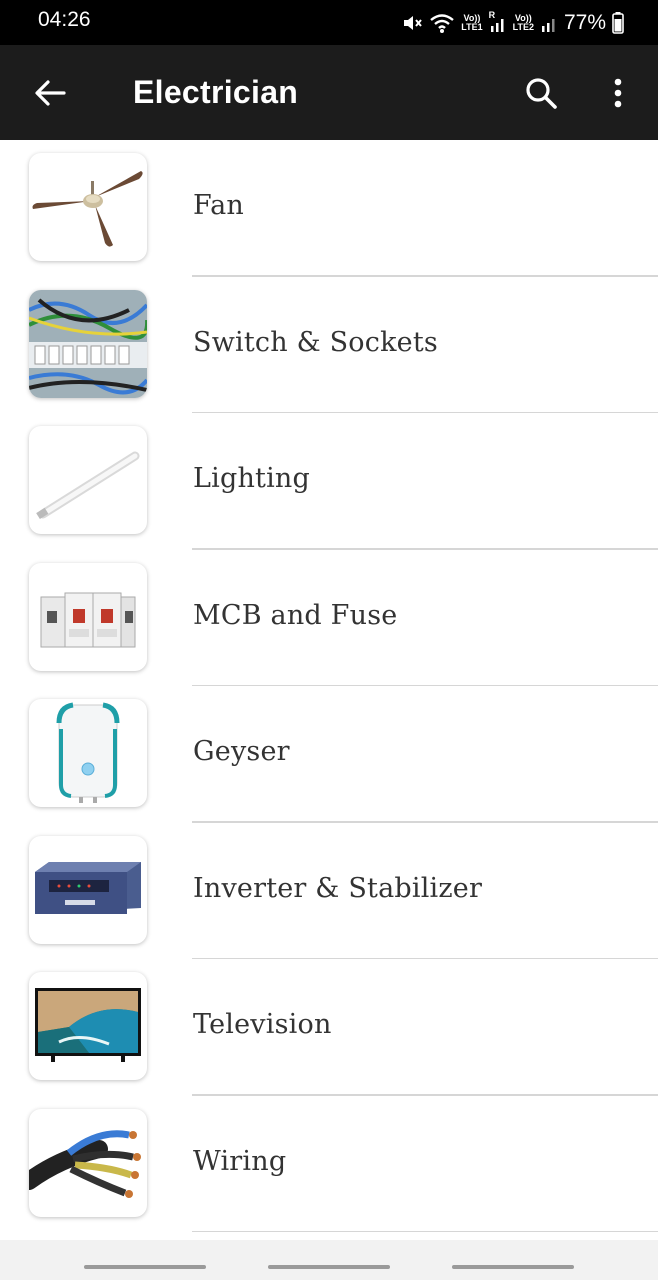 The width and height of the screenshot is (658, 1280). What do you see at coordinates (295, 615) in the screenshot?
I see `category-label: MCB and Fuse` at bounding box center [295, 615].